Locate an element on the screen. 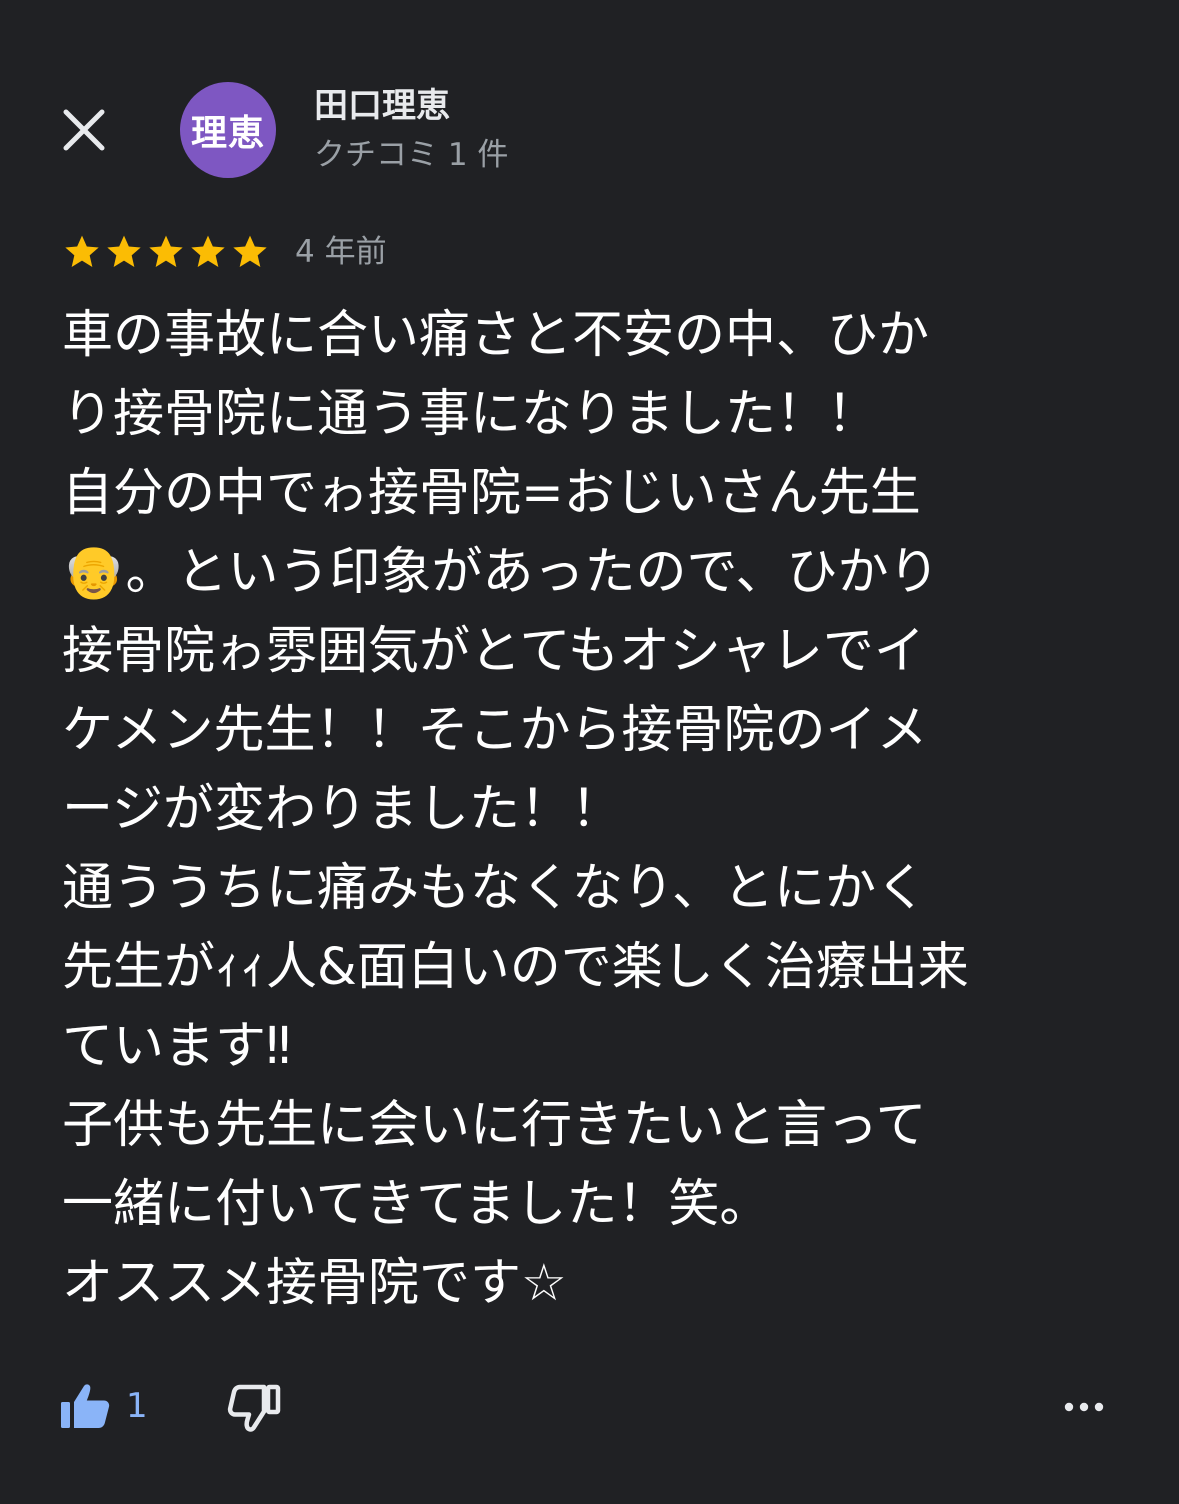 The height and width of the screenshot is (1504, 1179). review-line: オススメ接骨院です☆ is located at coordinates (314, 1283).